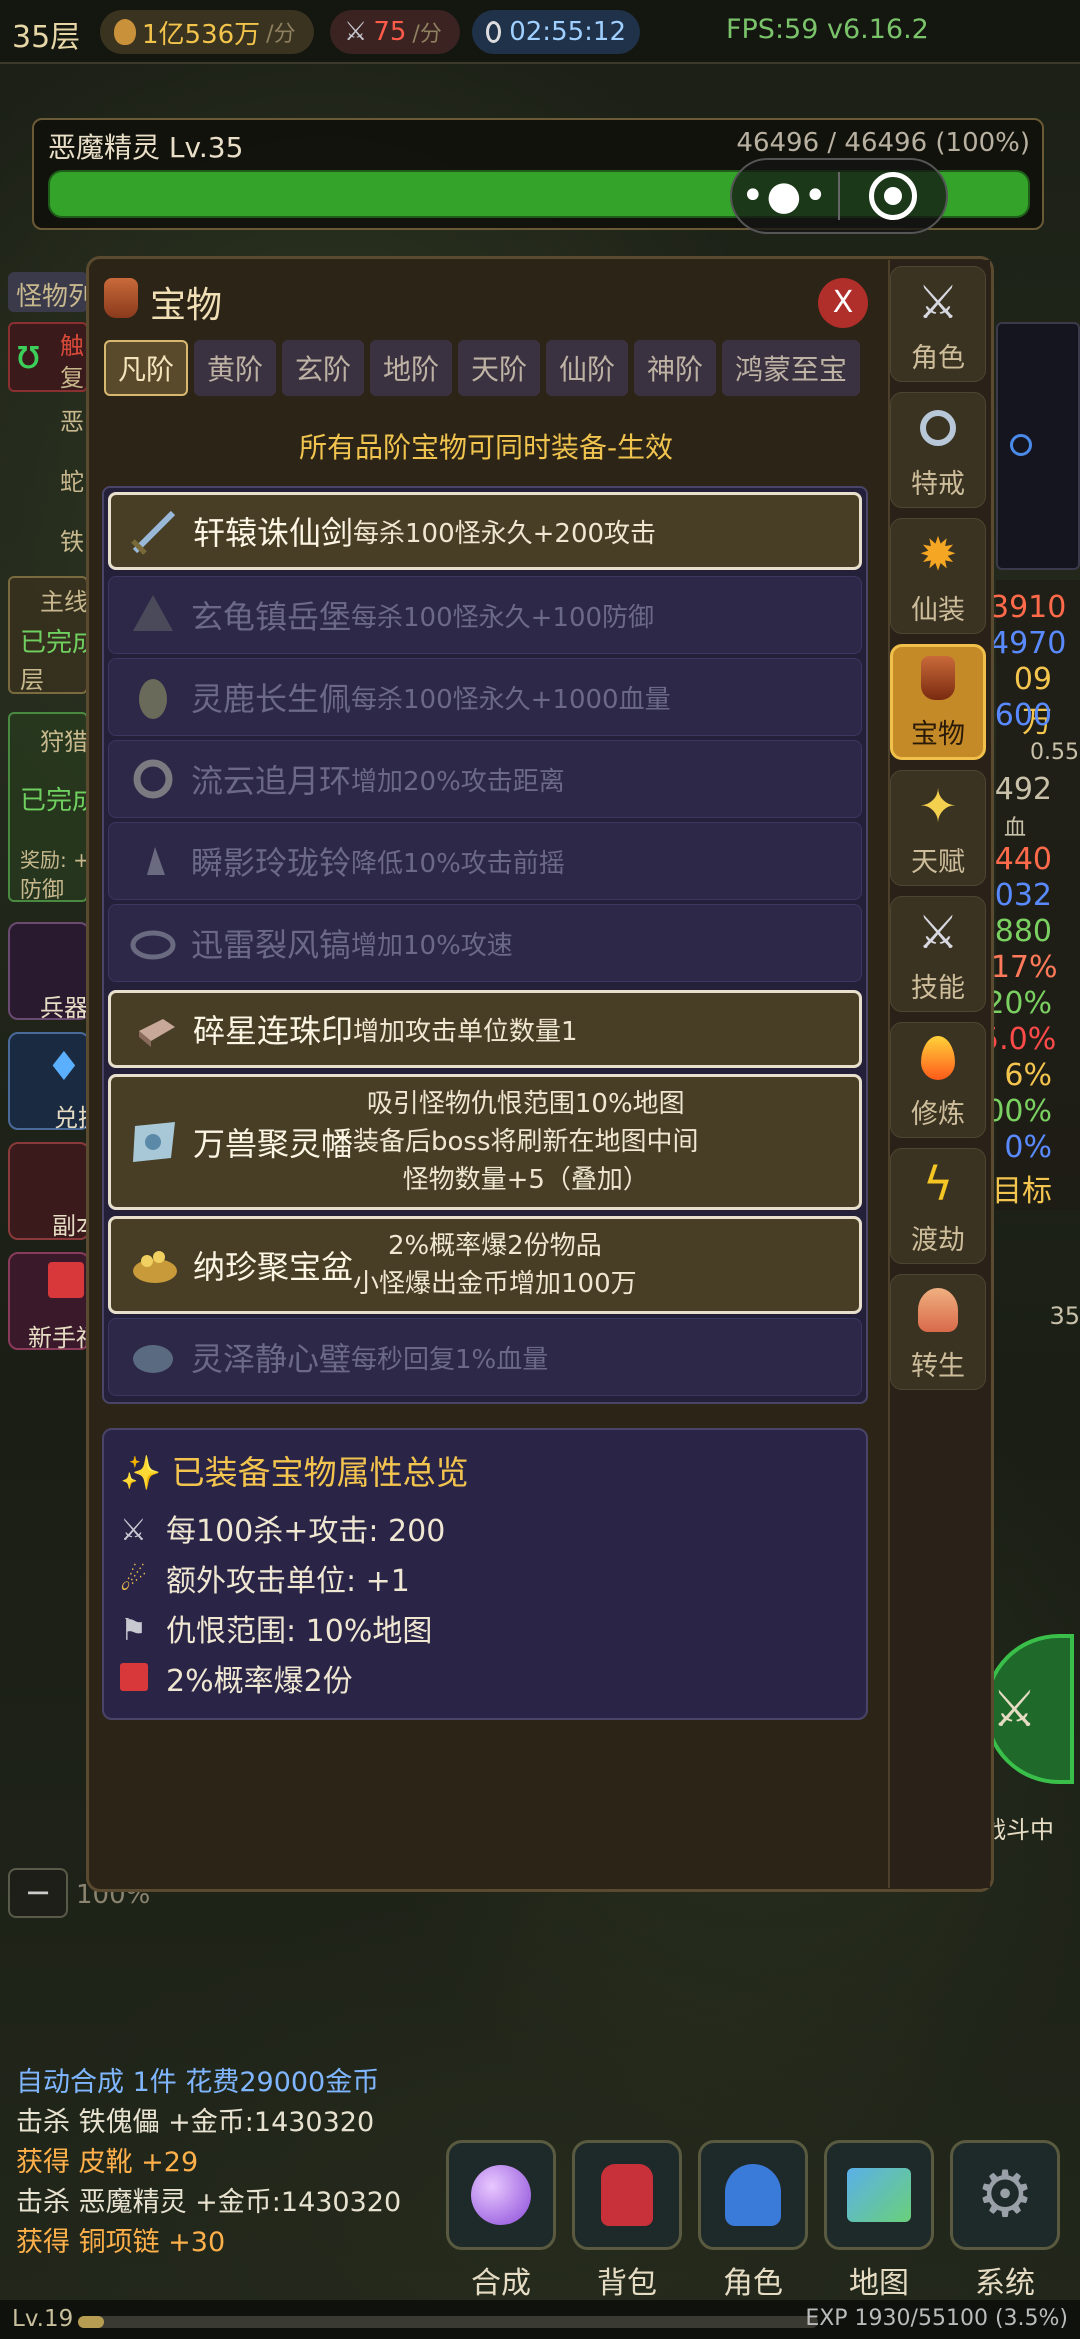 This screenshot has height=2339, width=1080. What do you see at coordinates (271, 781) in the screenshot?
I see `treasure-name: 流云追月环` at bounding box center [271, 781].